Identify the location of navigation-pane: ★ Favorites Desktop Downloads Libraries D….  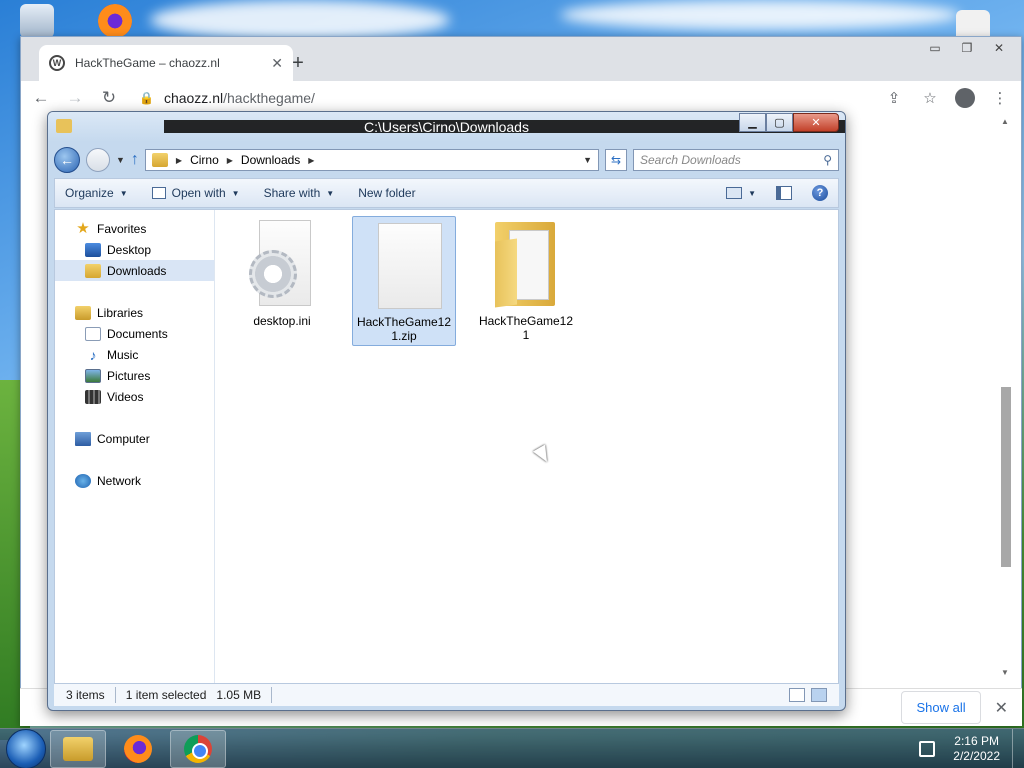
(135, 446).